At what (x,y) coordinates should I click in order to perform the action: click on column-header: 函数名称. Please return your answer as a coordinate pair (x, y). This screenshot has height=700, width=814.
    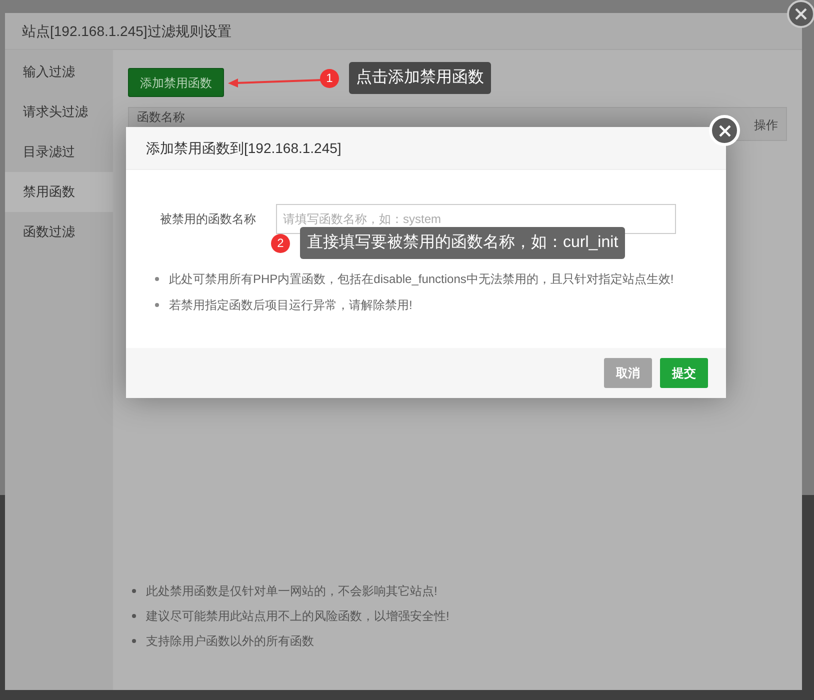
    Looking at the image, I should click on (161, 117).